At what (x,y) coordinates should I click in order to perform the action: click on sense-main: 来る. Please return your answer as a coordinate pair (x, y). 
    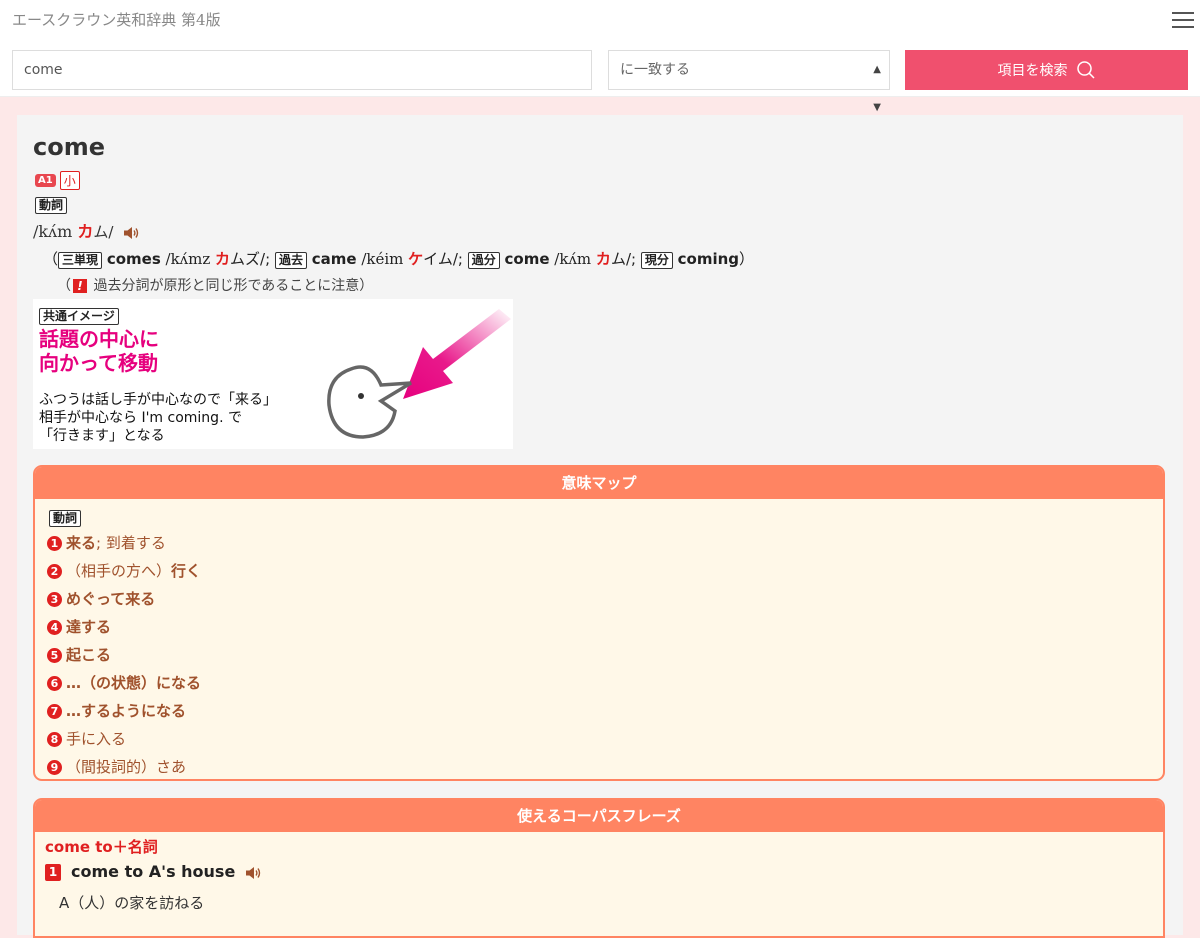
    Looking at the image, I should click on (81, 543).